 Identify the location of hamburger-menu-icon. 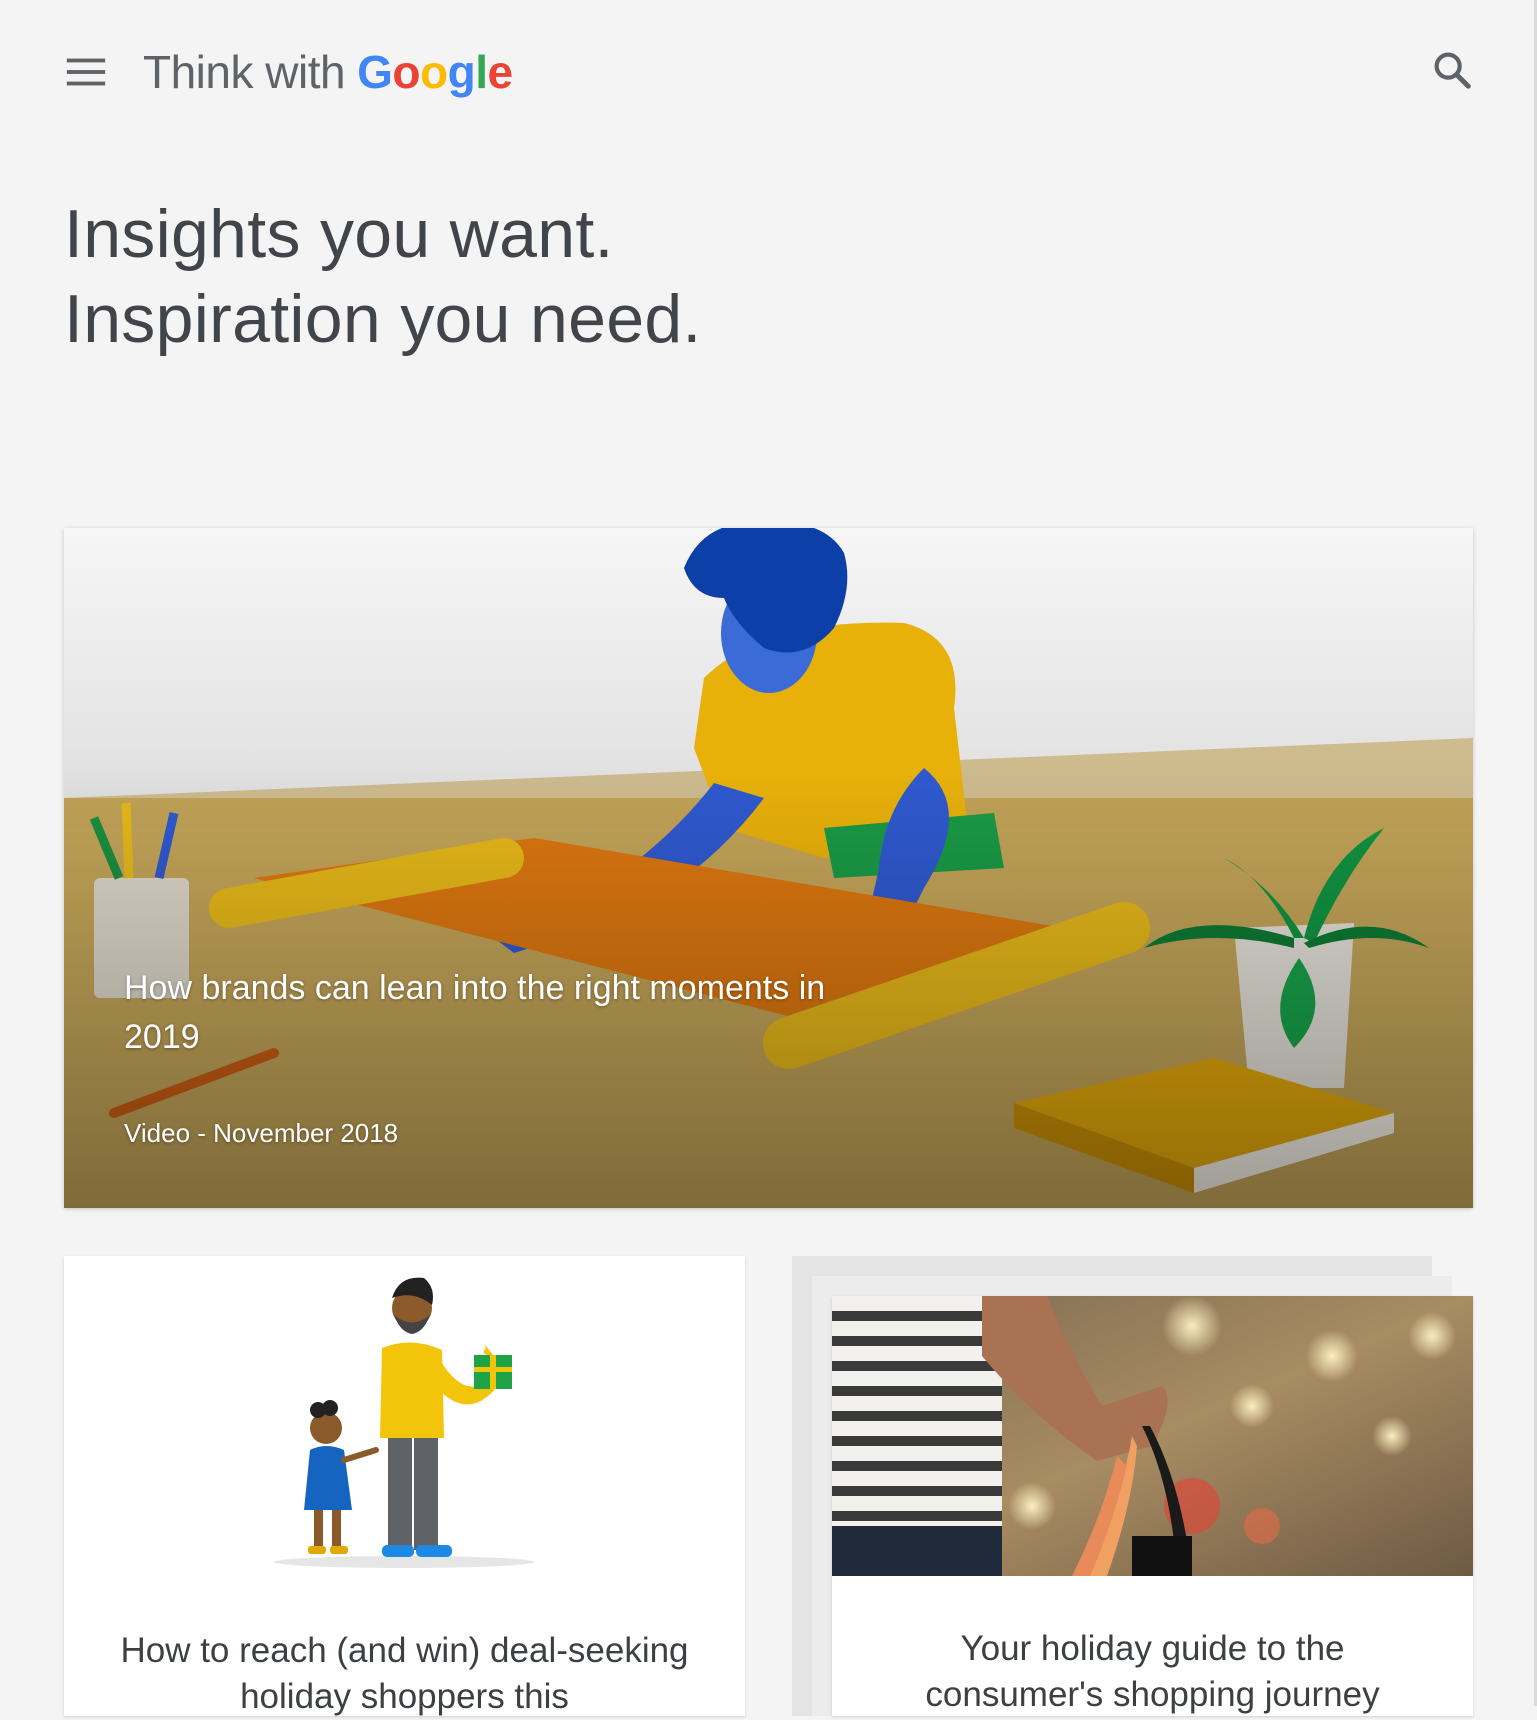
(86, 72).